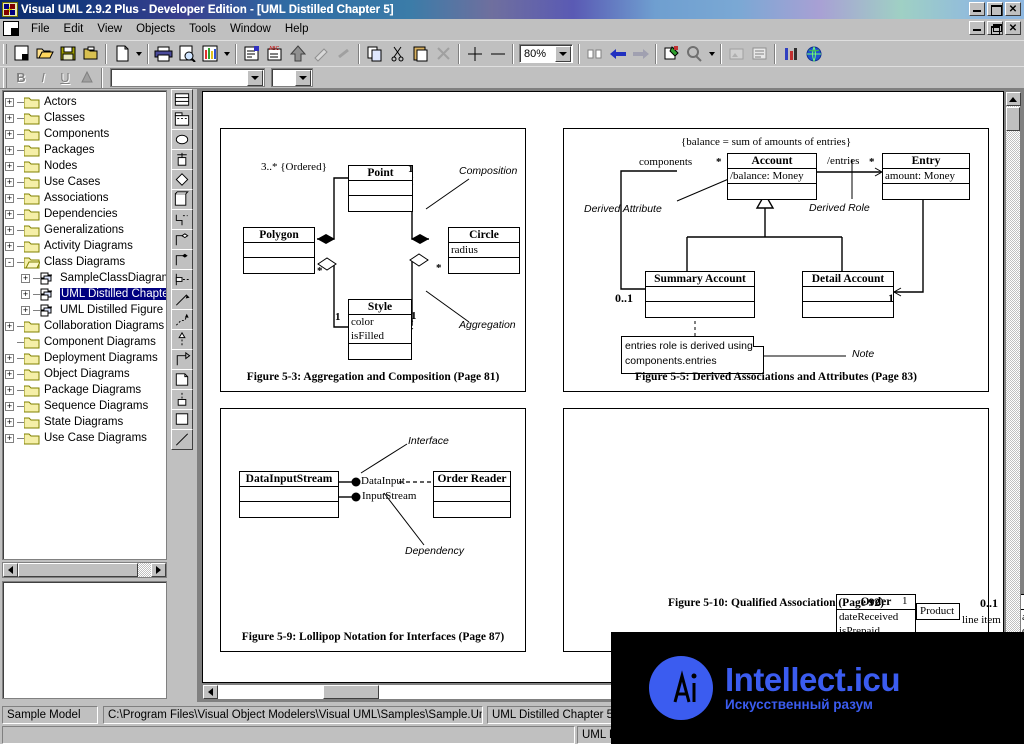 Image resolution: width=1024 pixels, height=744 pixels. What do you see at coordinates (85, 310) in the screenshot?
I see `tree-item-uml-distilled-figure-4: + UML Distilled Figure 4` at bounding box center [85, 310].